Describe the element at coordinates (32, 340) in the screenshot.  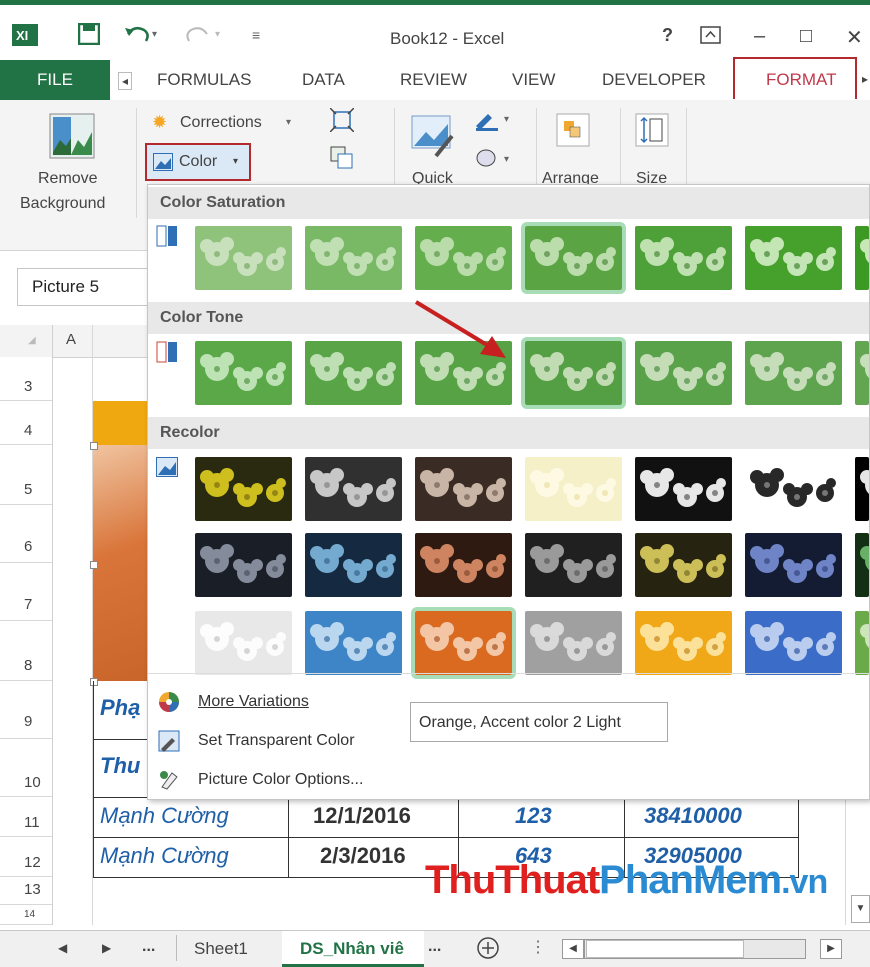
I see `select-all-icon: ◢` at that location.